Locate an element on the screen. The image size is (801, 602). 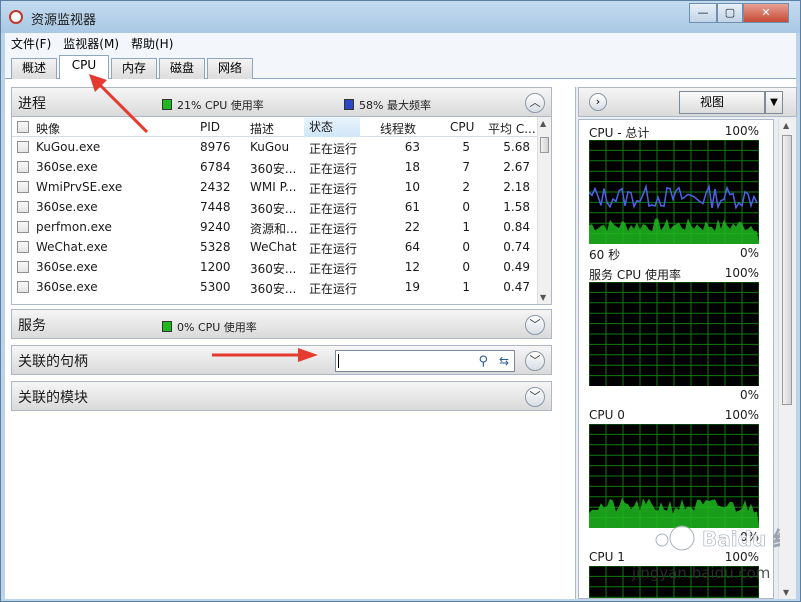
processes-header: 进程 21% CPU 使用率 58% 最大频率 ︿ is located at coordinates (281, 102).